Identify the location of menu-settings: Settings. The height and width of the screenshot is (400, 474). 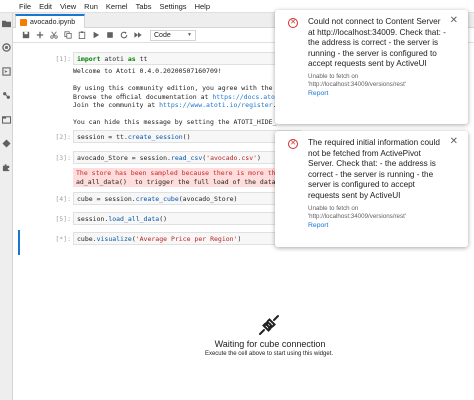
(172, 6).